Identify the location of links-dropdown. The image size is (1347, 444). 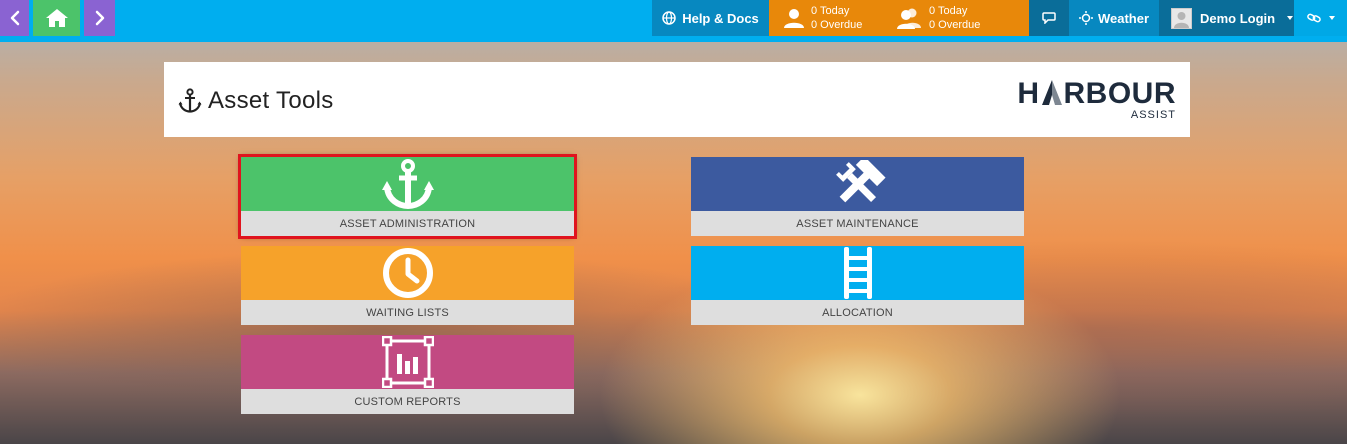
(1320, 18).